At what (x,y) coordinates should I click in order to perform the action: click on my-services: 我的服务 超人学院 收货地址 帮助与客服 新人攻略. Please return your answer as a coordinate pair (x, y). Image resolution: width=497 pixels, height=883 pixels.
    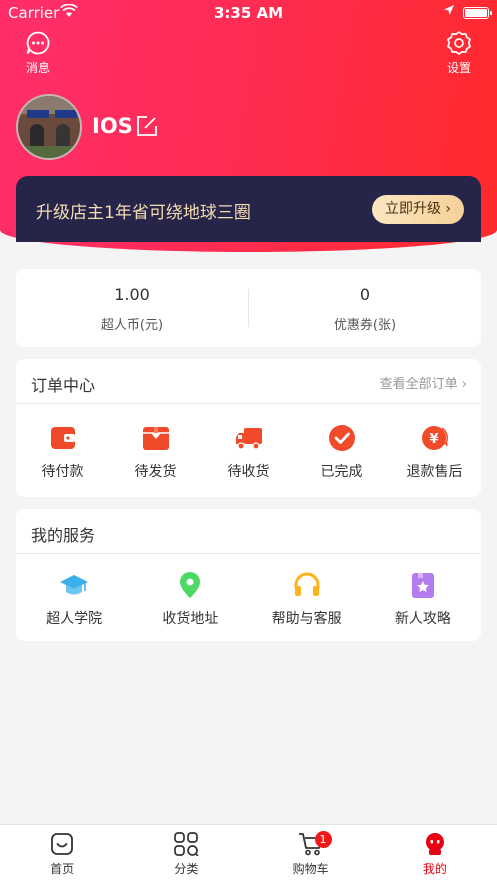
    Looking at the image, I should click on (248, 575).